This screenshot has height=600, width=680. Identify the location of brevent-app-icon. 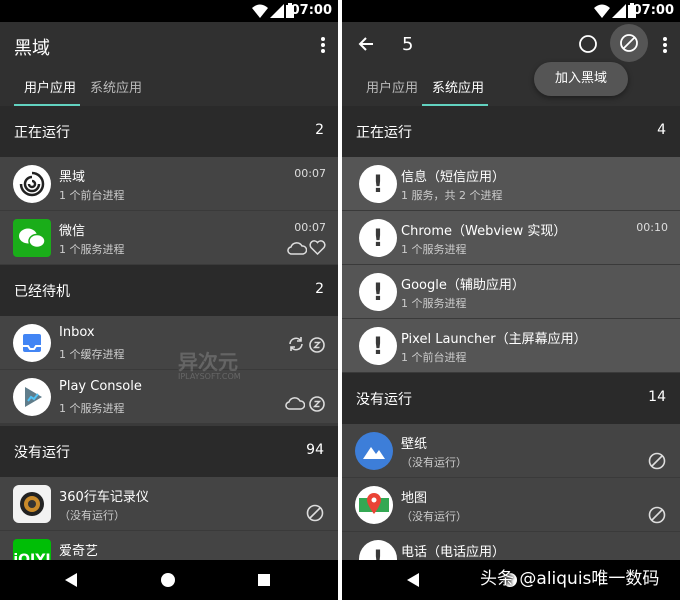
(32, 184).